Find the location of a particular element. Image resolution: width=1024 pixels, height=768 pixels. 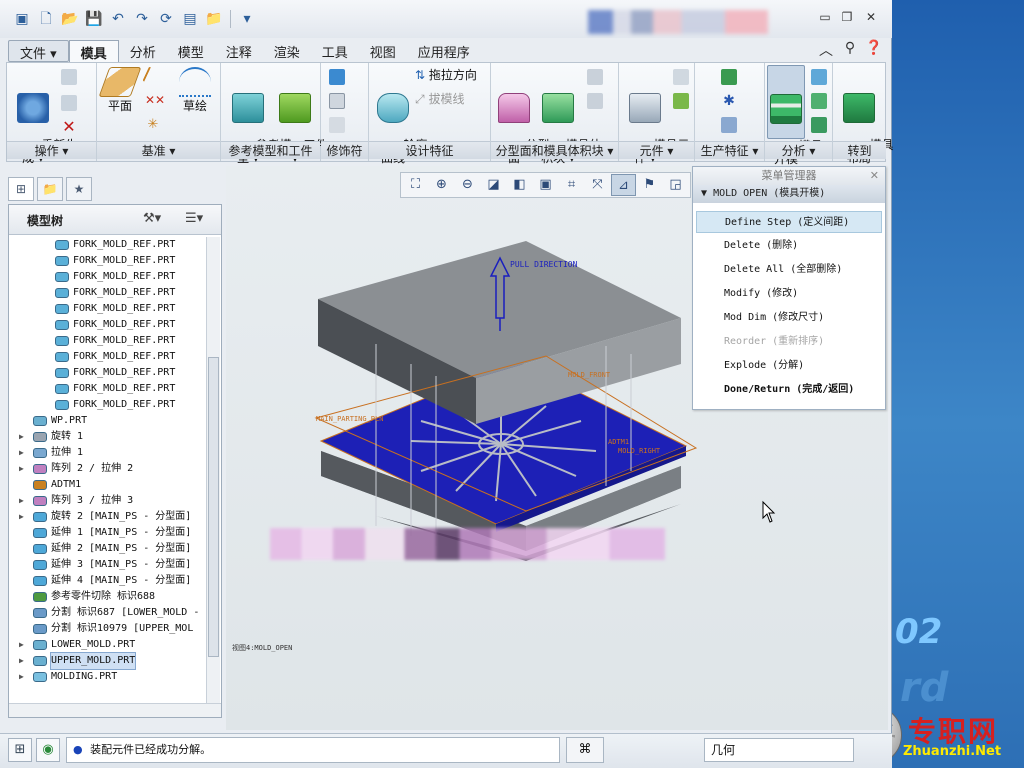

projected-area-icon is located at coordinates (819, 125).